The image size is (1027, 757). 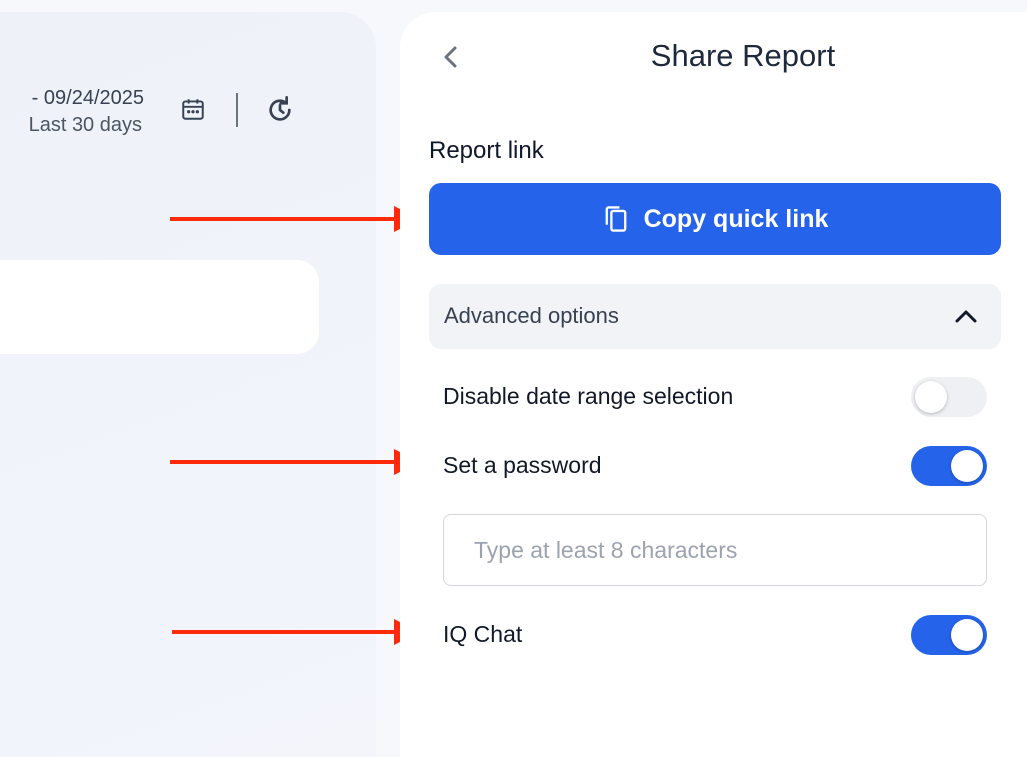 I want to click on date-range-text: - 09/24/2025, so click(x=74, y=98).